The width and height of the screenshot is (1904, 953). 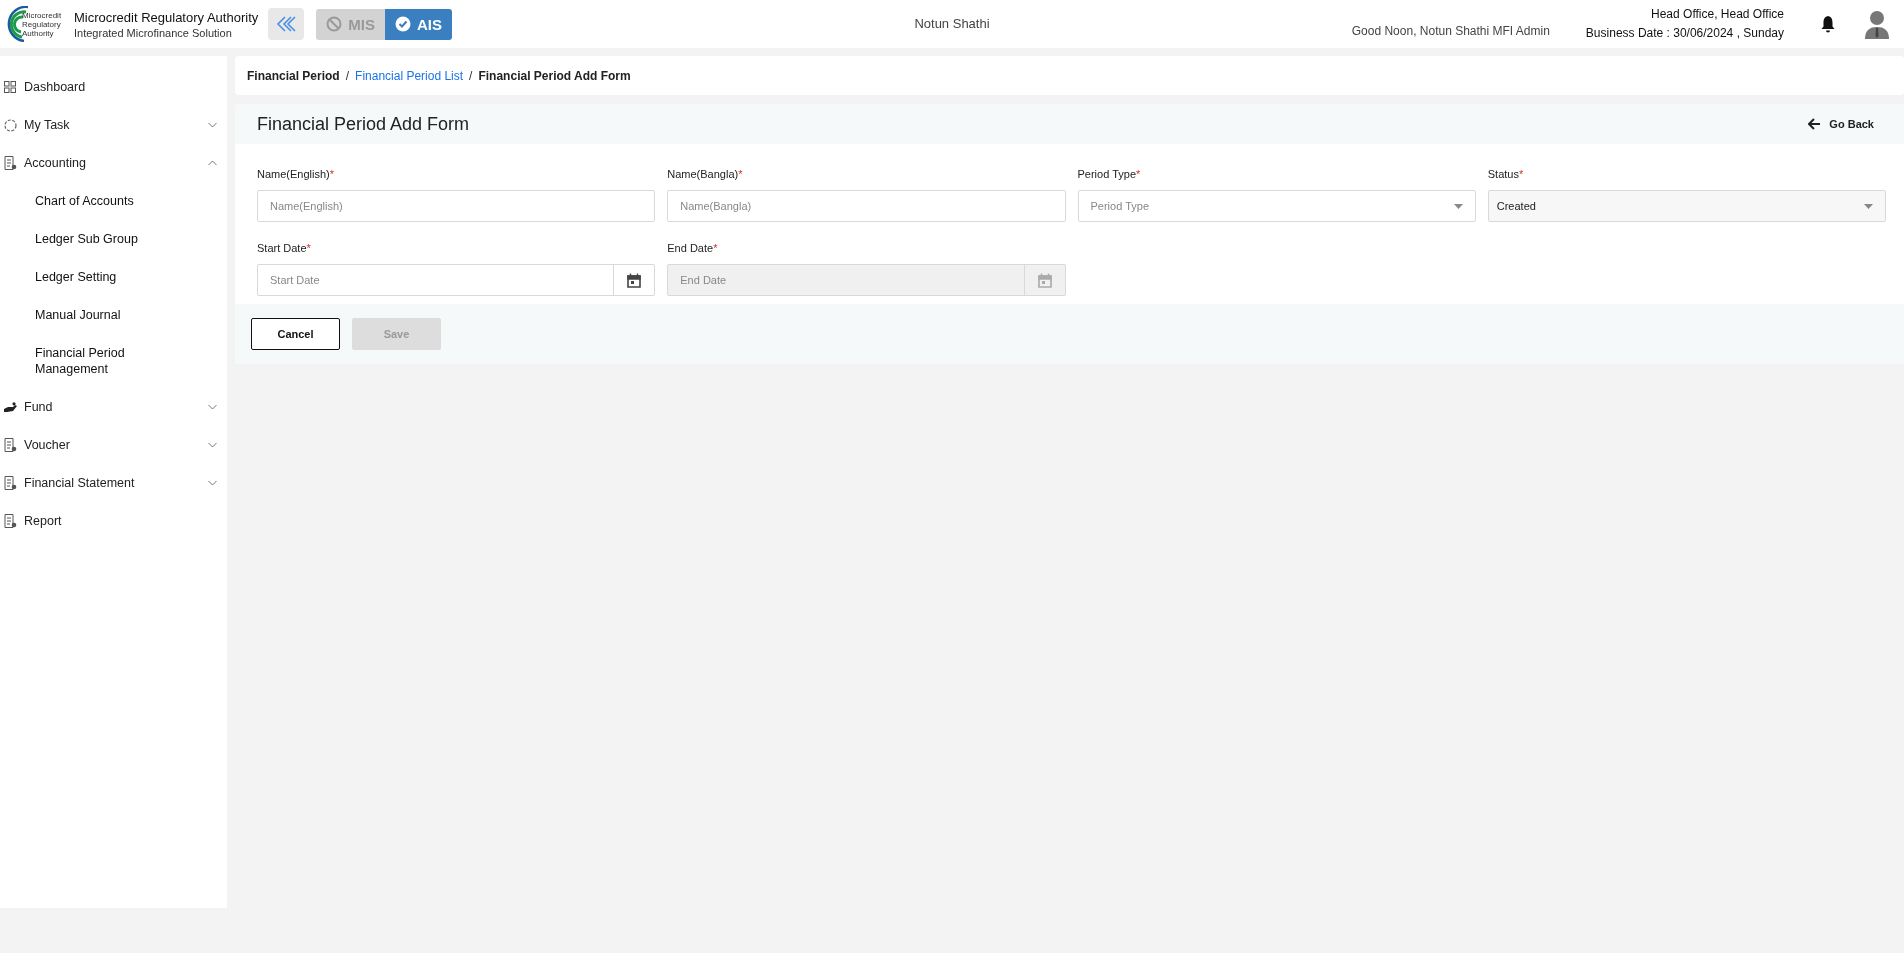 I want to click on go-back-button: Go Back, so click(x=1841, y=124).